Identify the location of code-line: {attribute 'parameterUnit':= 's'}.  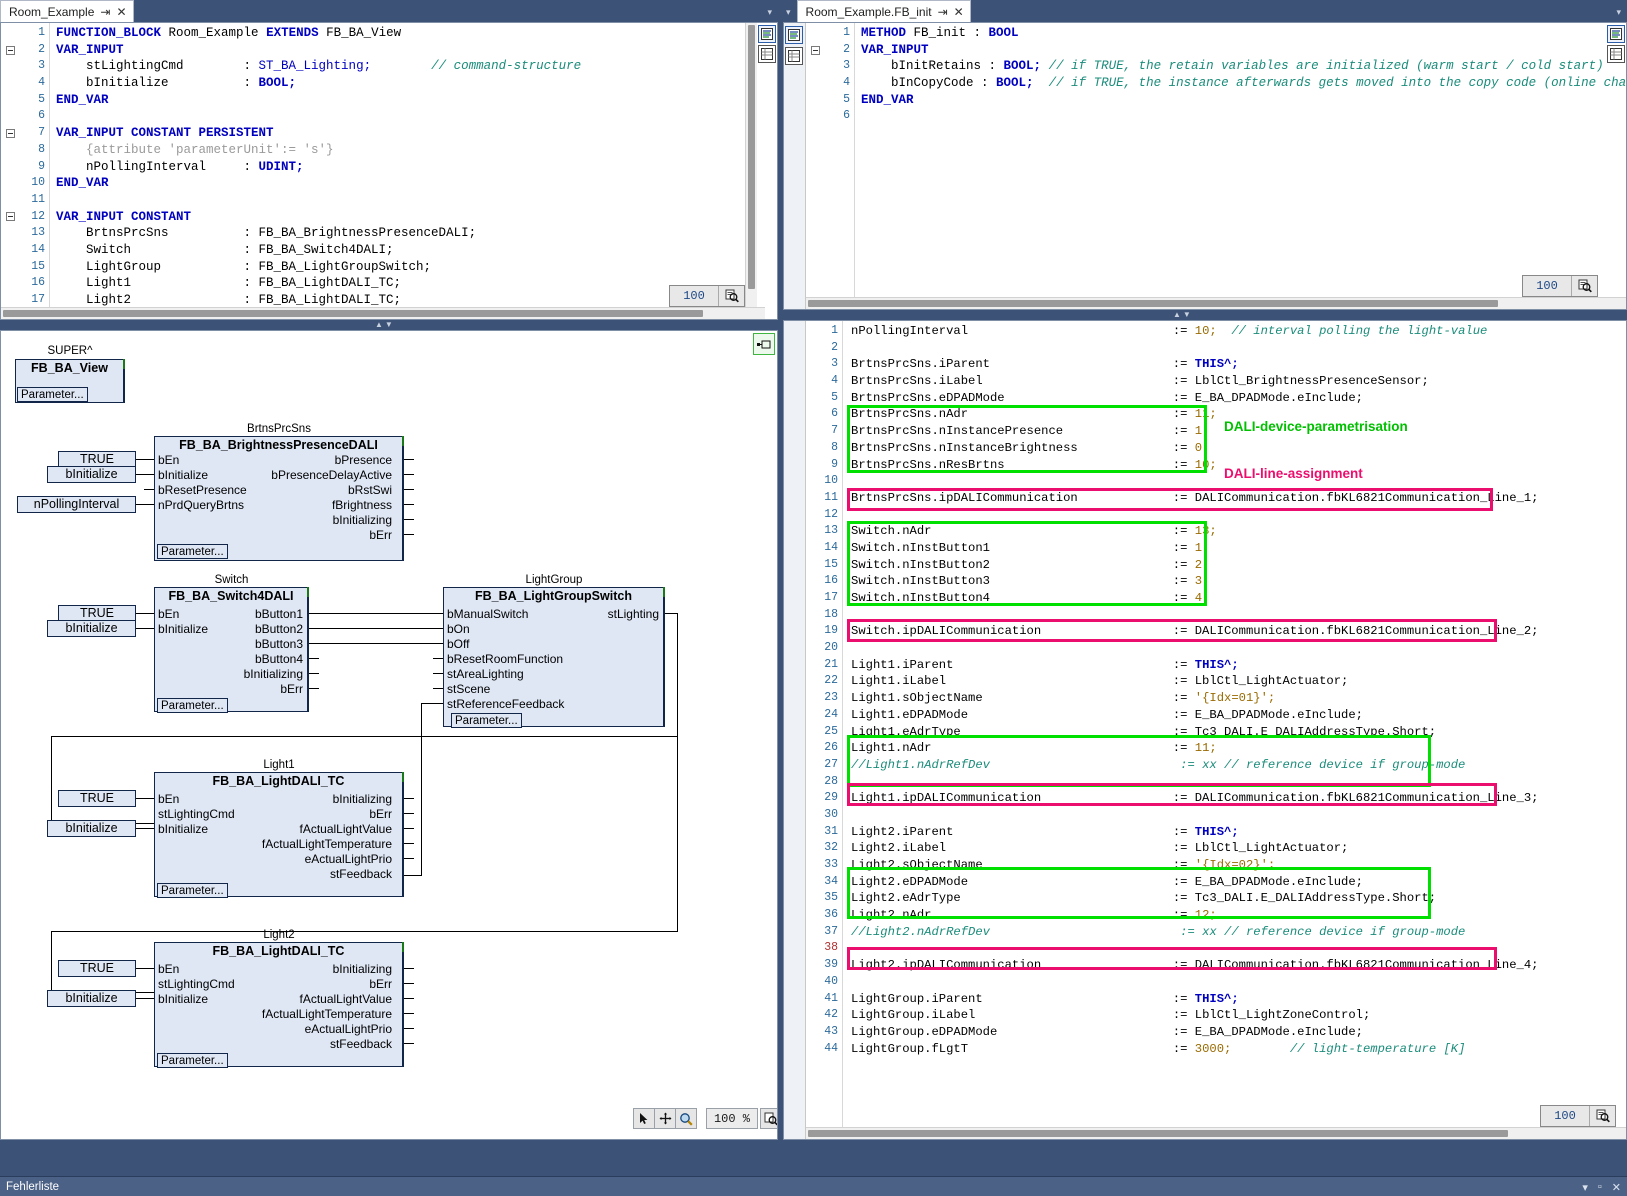
(416, 150).